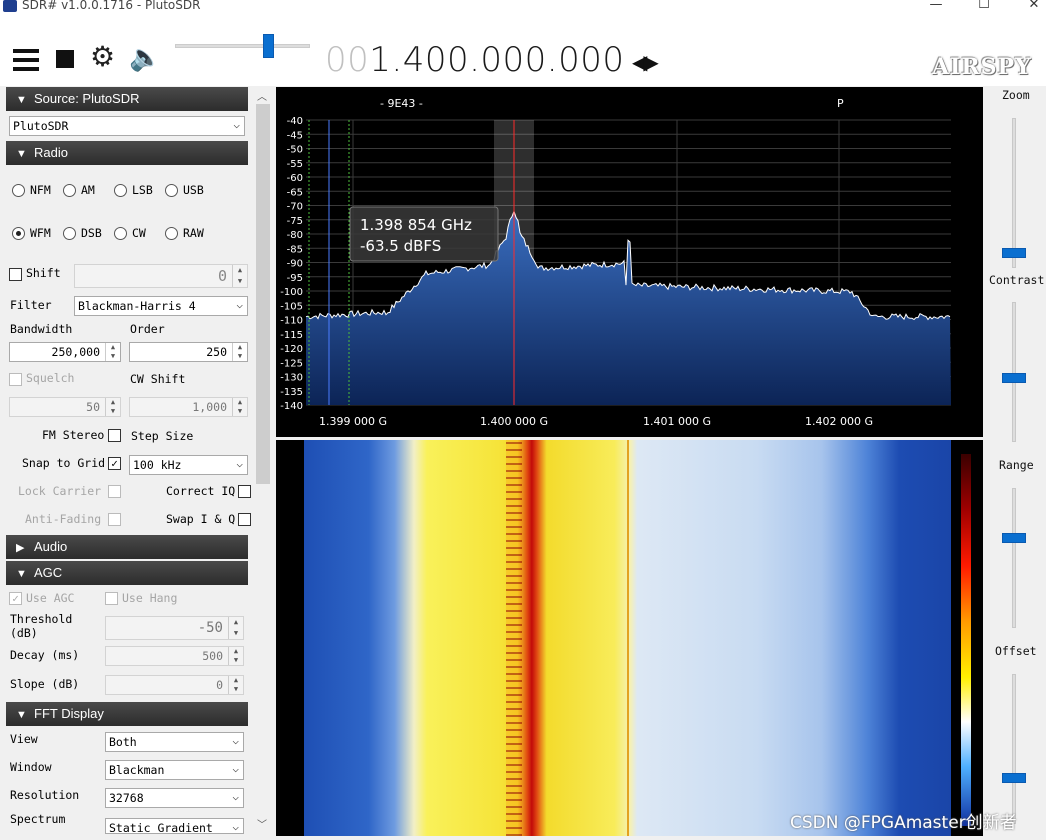  What do you see at coordinates (295, 135) in the screenshot?
I see `y-tick-label: -45` at bounding box center [295, 135].